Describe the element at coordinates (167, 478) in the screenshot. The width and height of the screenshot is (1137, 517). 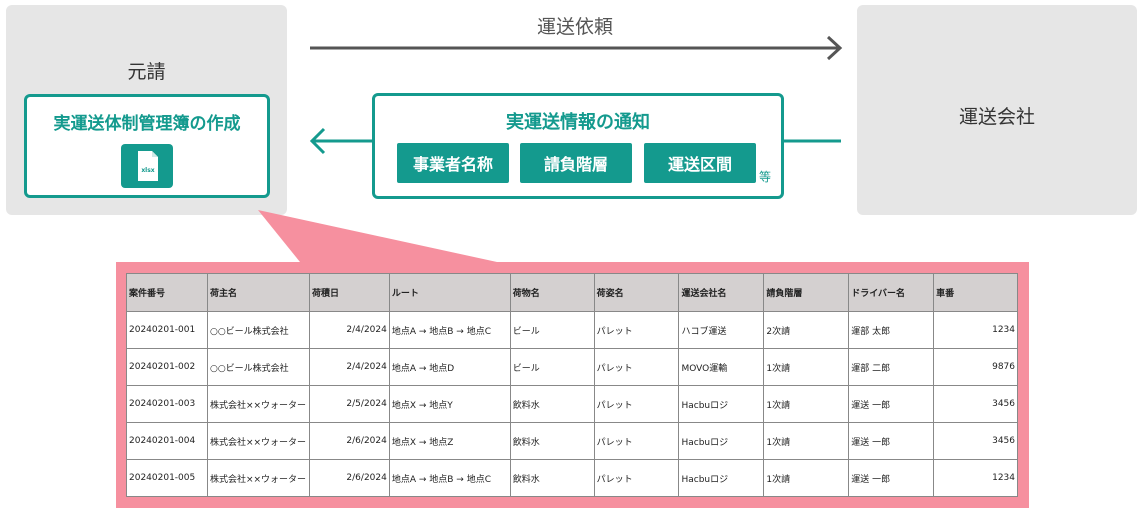
I see `table-cell: 20240201-005` at that location.